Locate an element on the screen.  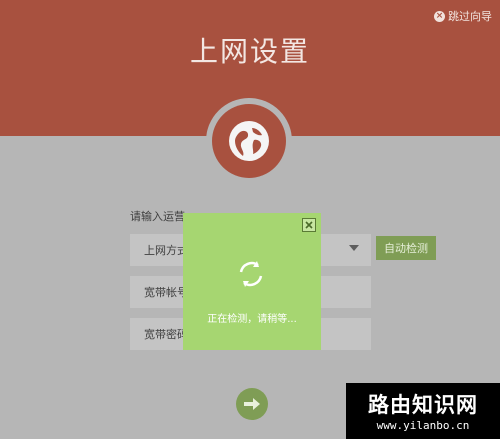
site-watermark: 路由知识网 www.yilanbo.cn is located at coordinates (423, 411).